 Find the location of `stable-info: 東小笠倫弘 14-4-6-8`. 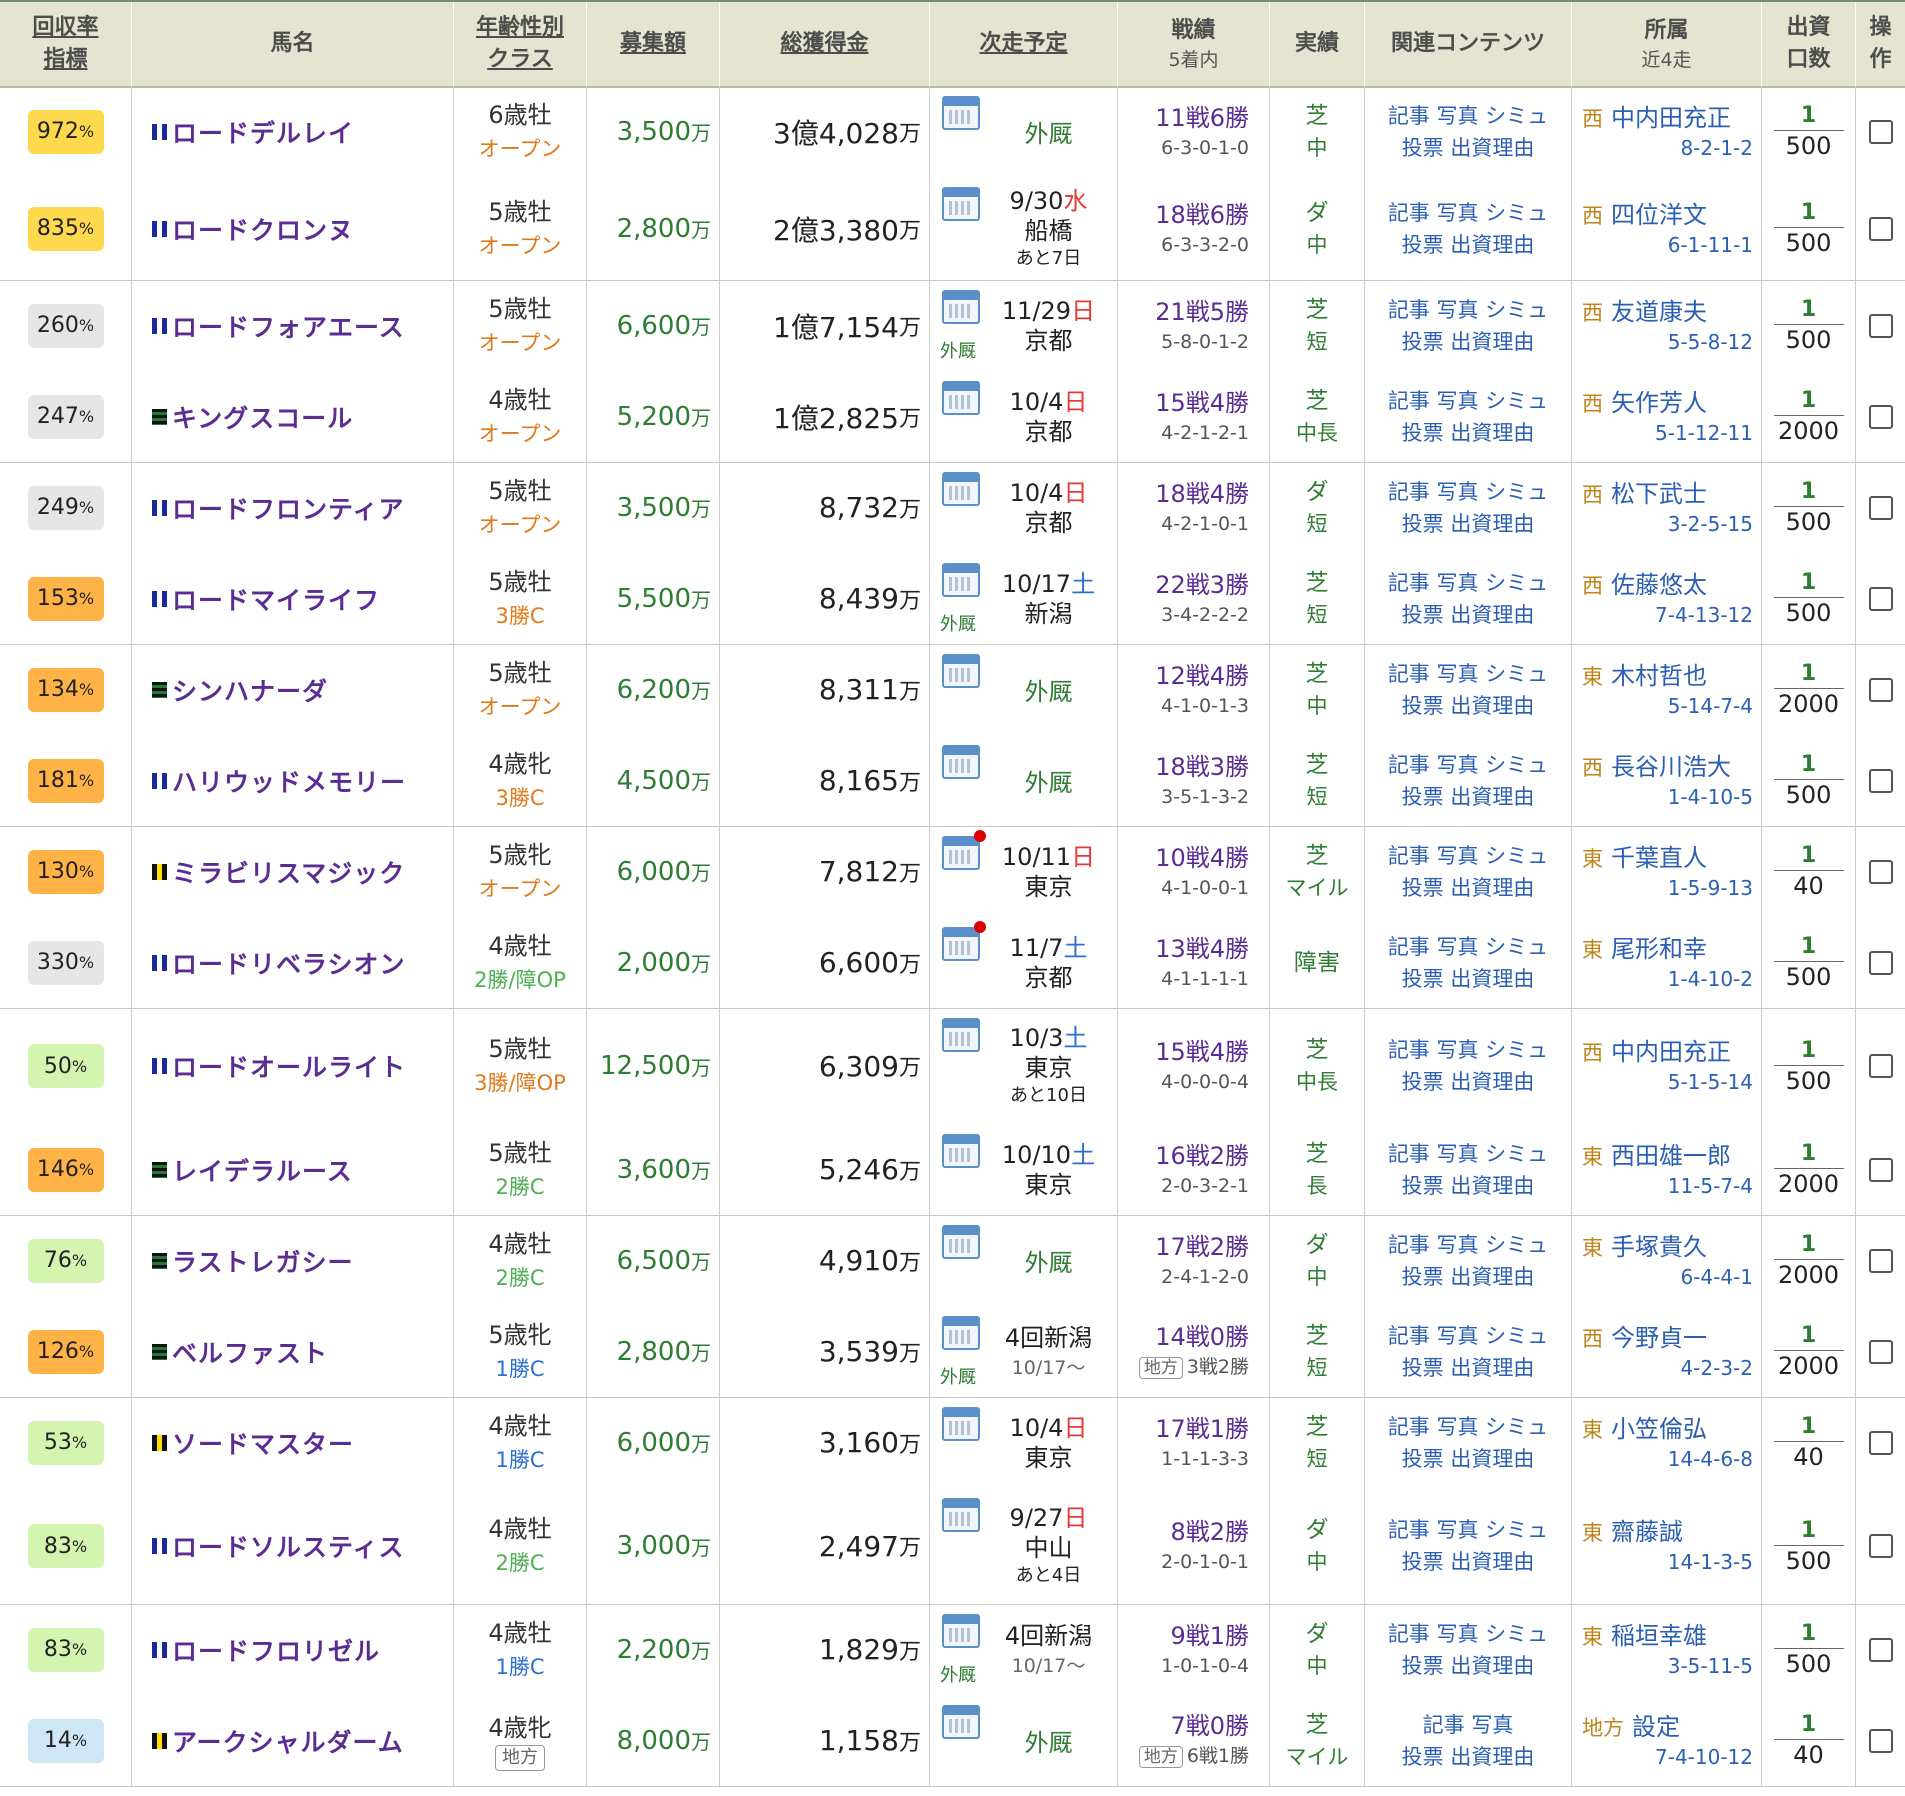

stable-info: 東小笠倫弘 14-4-6-8 is located at coordinates (1666, 1442).